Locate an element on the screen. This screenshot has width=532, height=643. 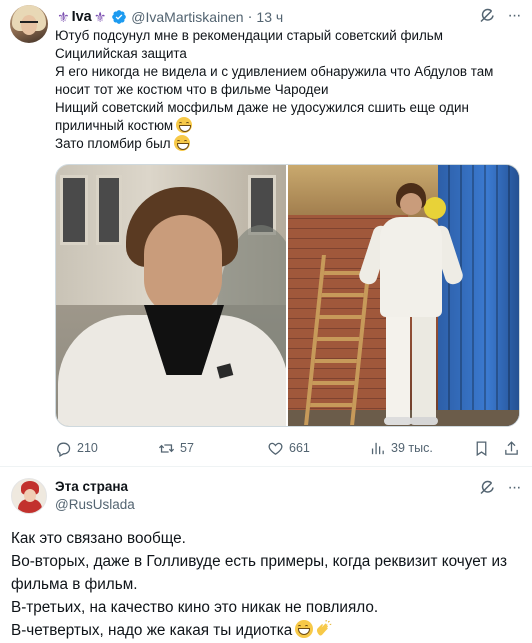
reply-count: 210 is located at coordinates (87, 448).